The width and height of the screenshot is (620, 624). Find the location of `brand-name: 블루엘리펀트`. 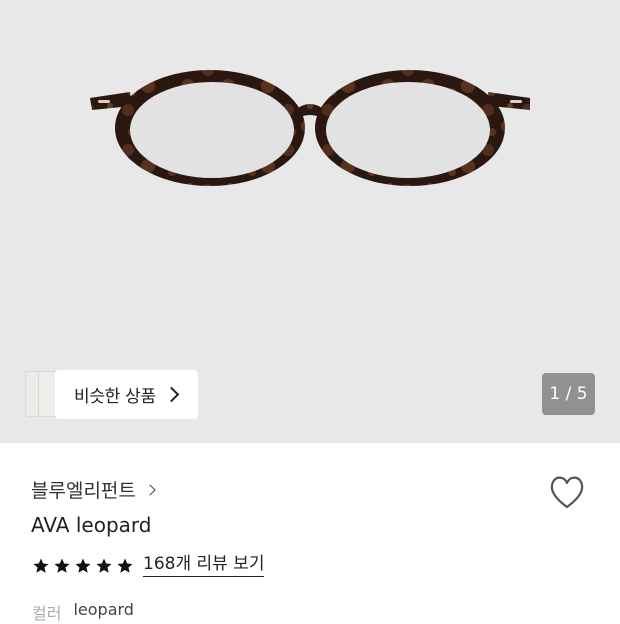

brand-name: 블루엘리펀트 is located at coordinates (83, 491).